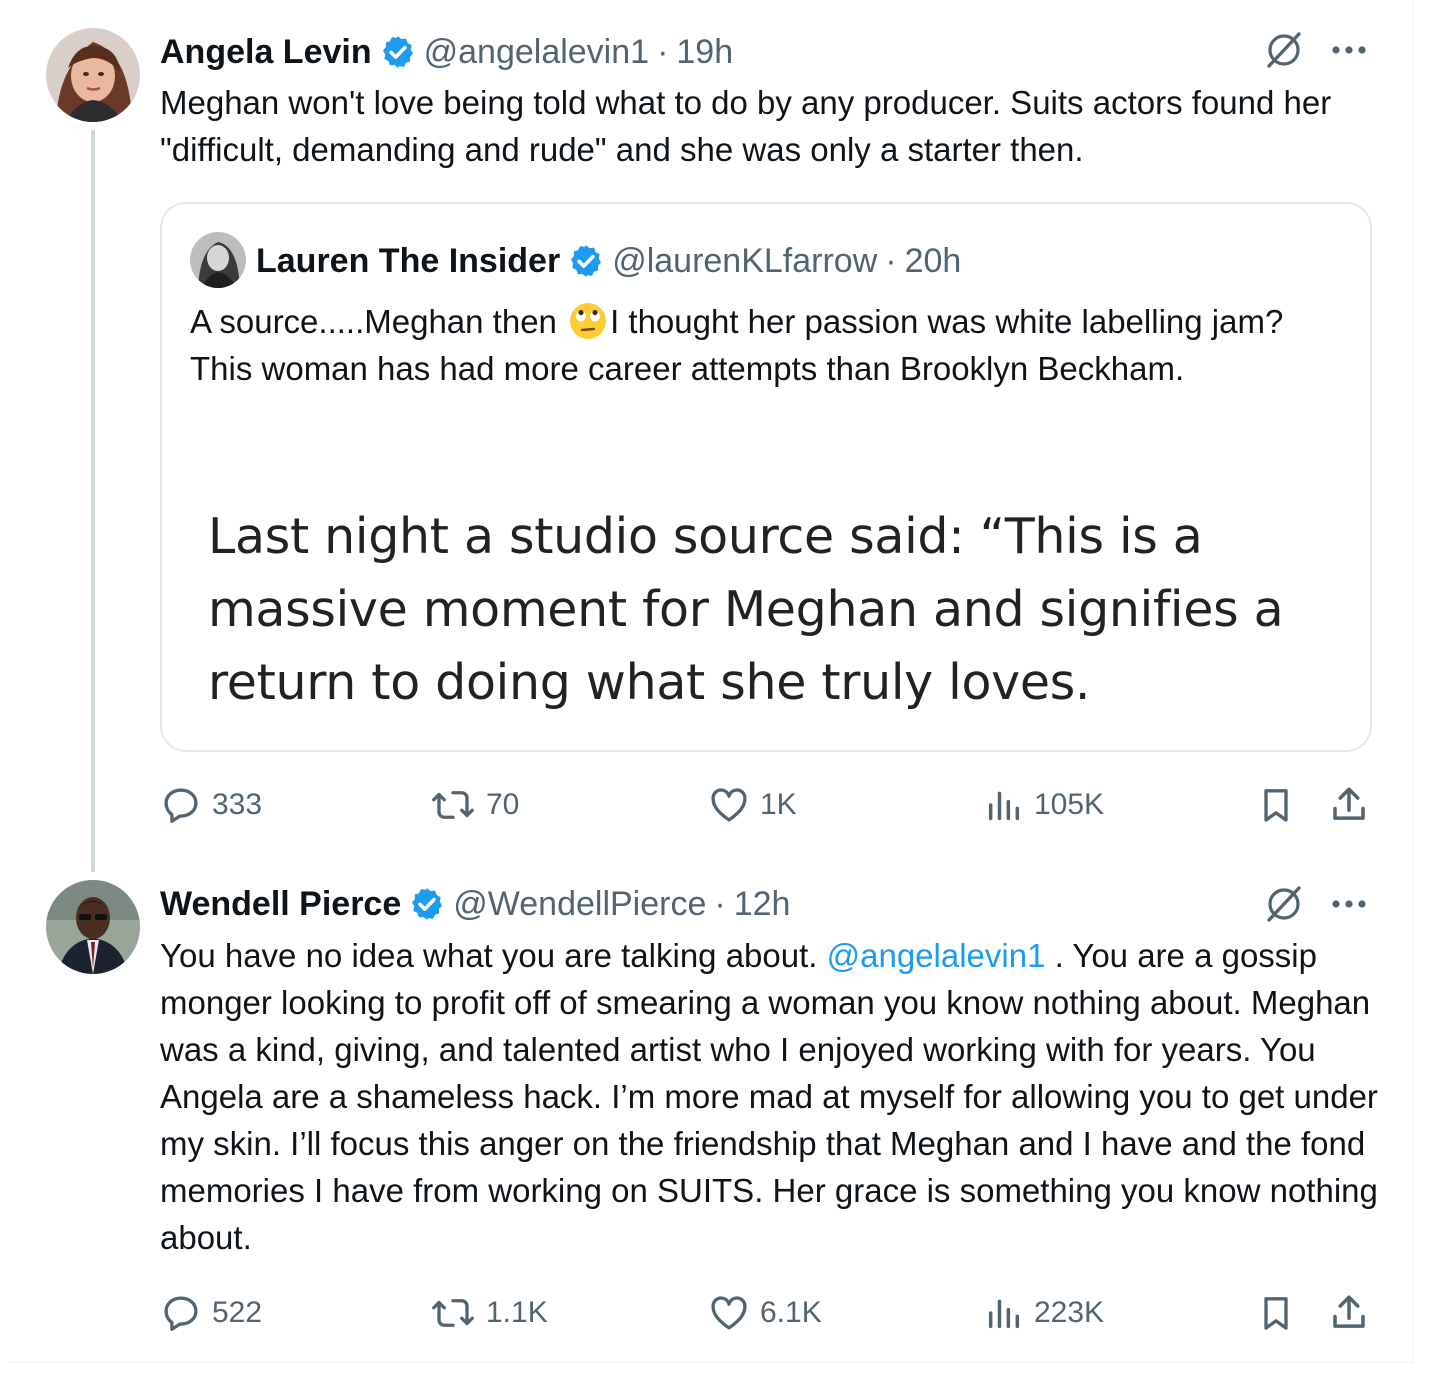  I want to click on author-handle: @WendellPierce, so click(579, 904).